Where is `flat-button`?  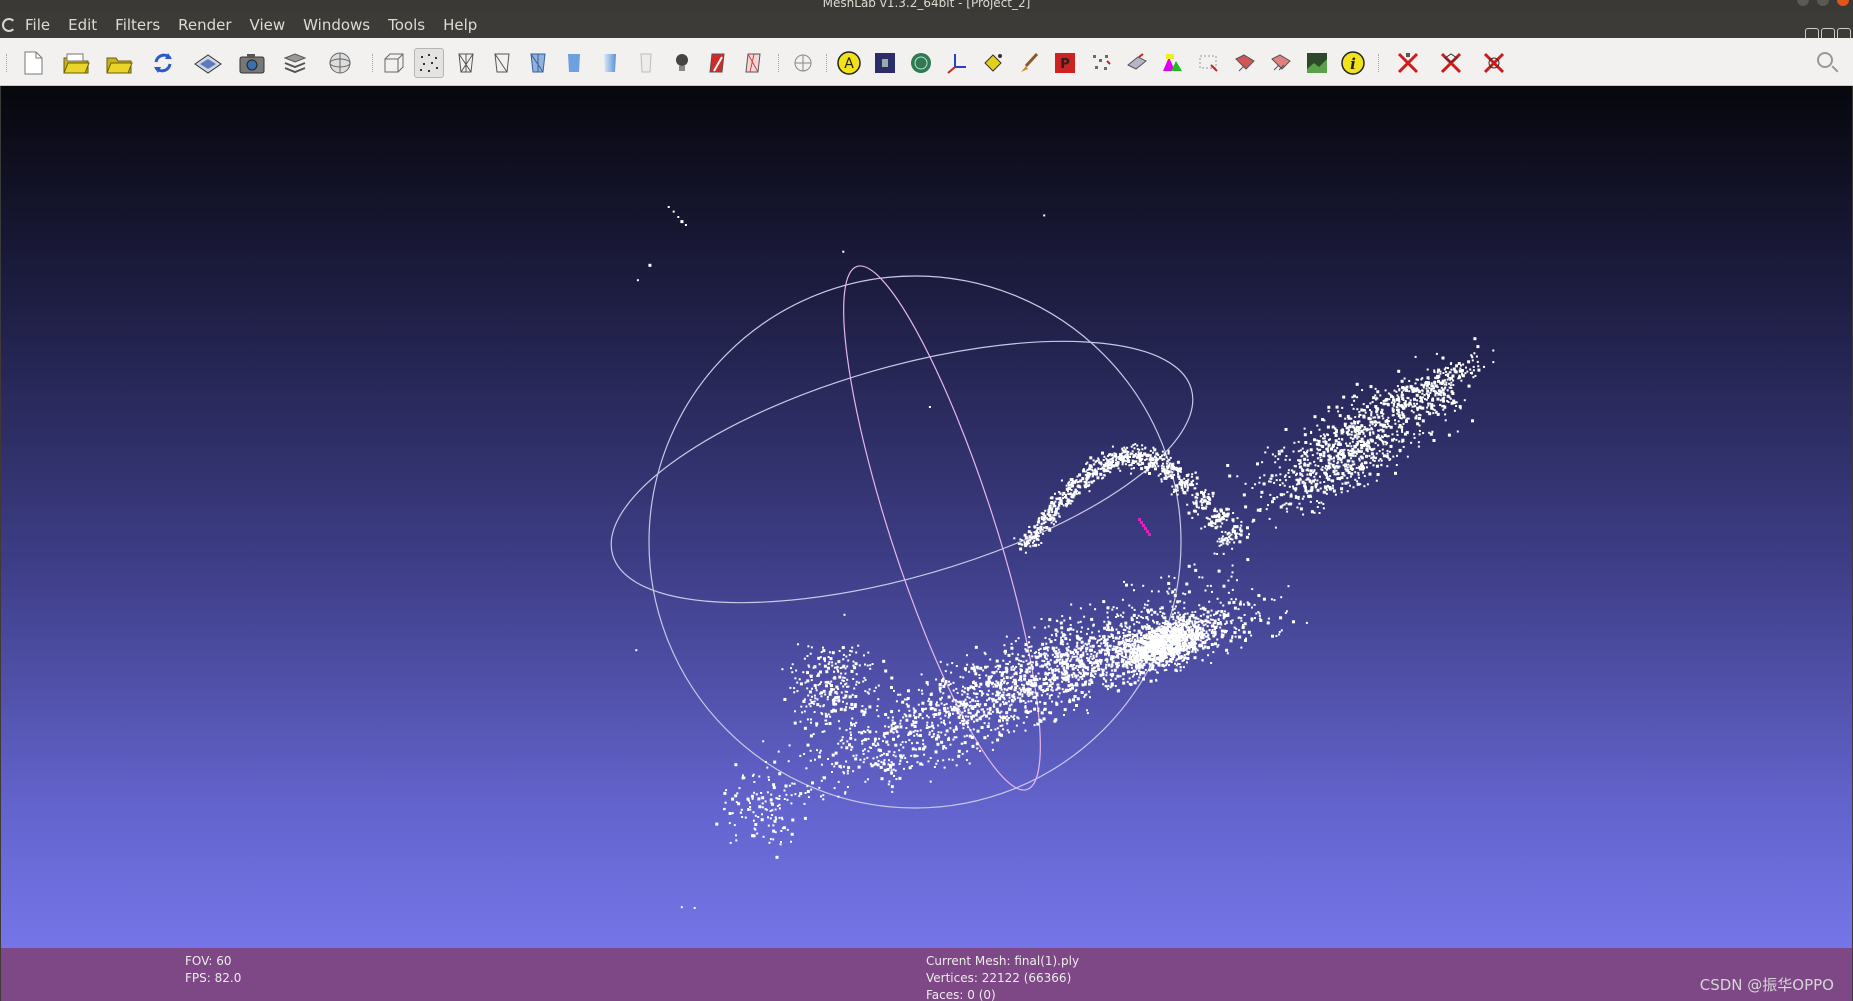
flat-button is located at coordinates (574, 63).